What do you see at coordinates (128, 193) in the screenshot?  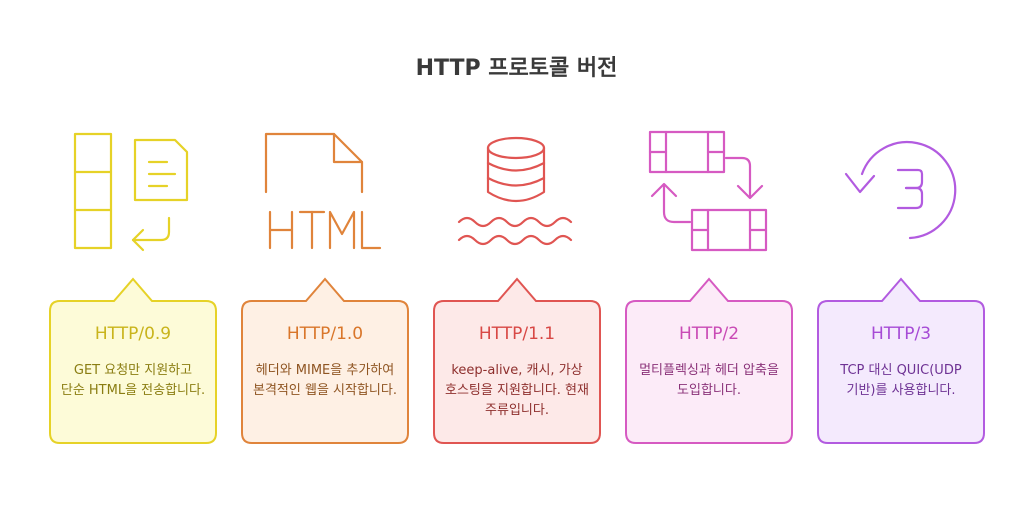 I see `document-list-icon` at bounding box center [128, 193].